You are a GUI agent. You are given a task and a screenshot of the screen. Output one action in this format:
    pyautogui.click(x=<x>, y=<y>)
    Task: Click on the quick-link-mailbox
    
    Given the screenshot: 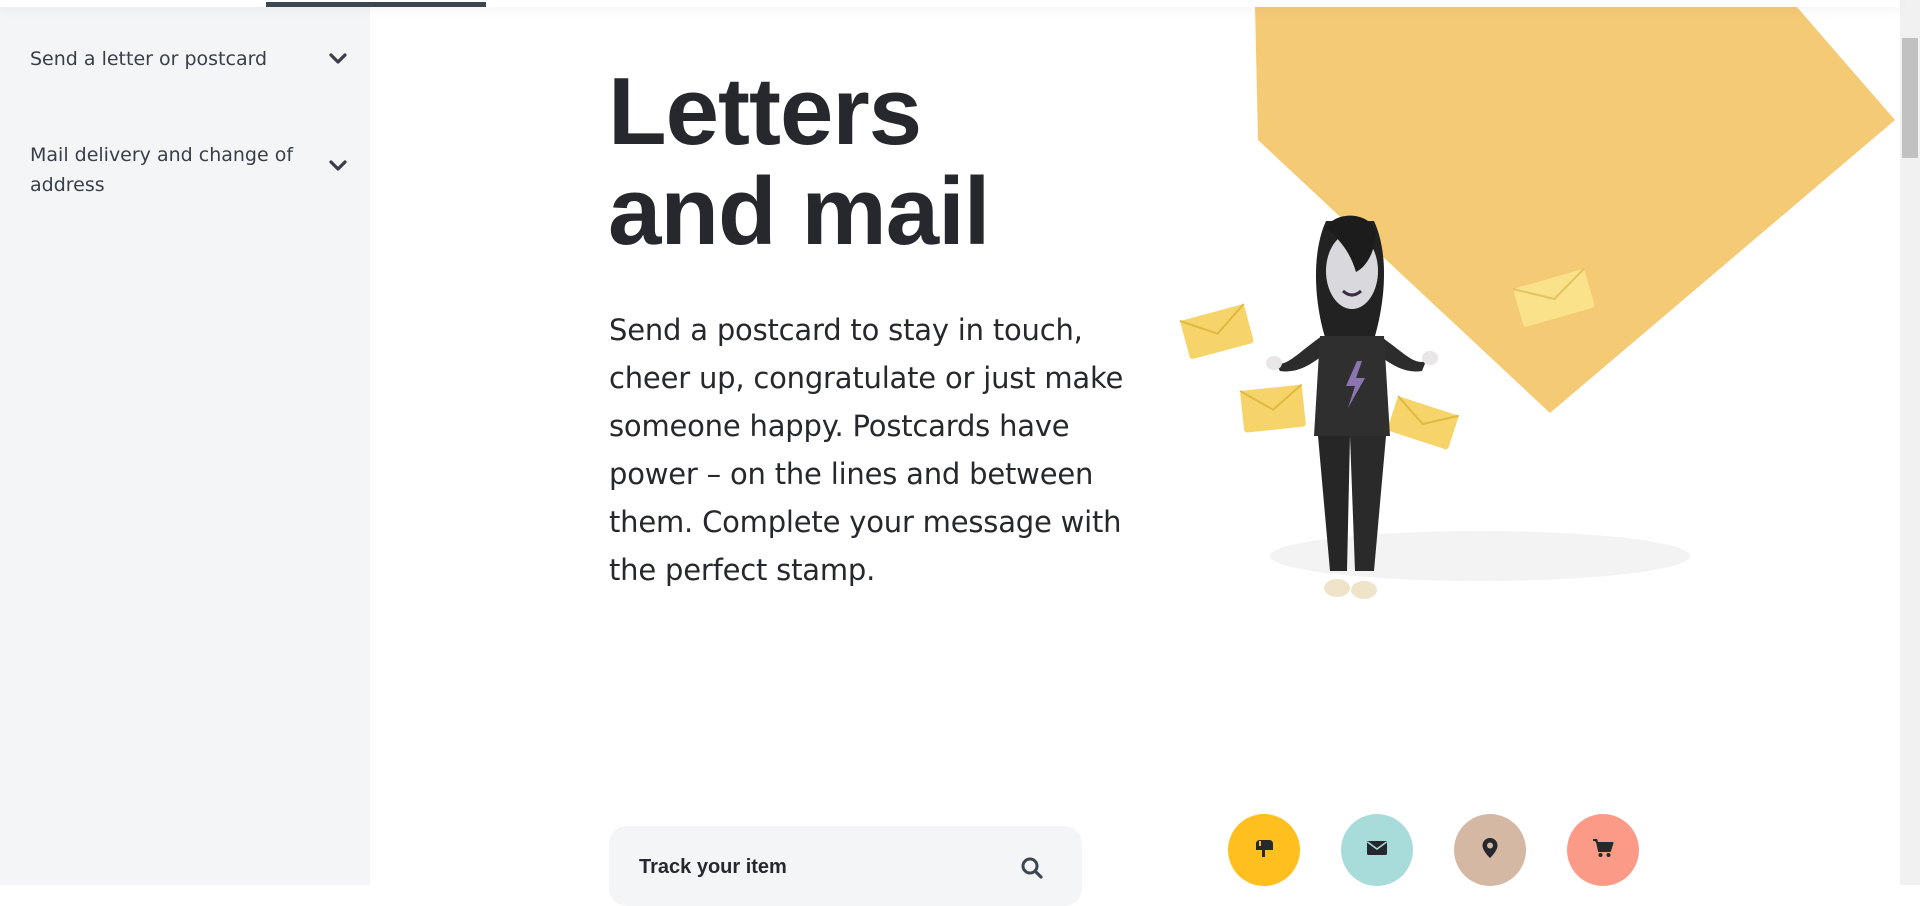 What is the action you would take?
    pyautogui.click(x=1264, y=850)
    